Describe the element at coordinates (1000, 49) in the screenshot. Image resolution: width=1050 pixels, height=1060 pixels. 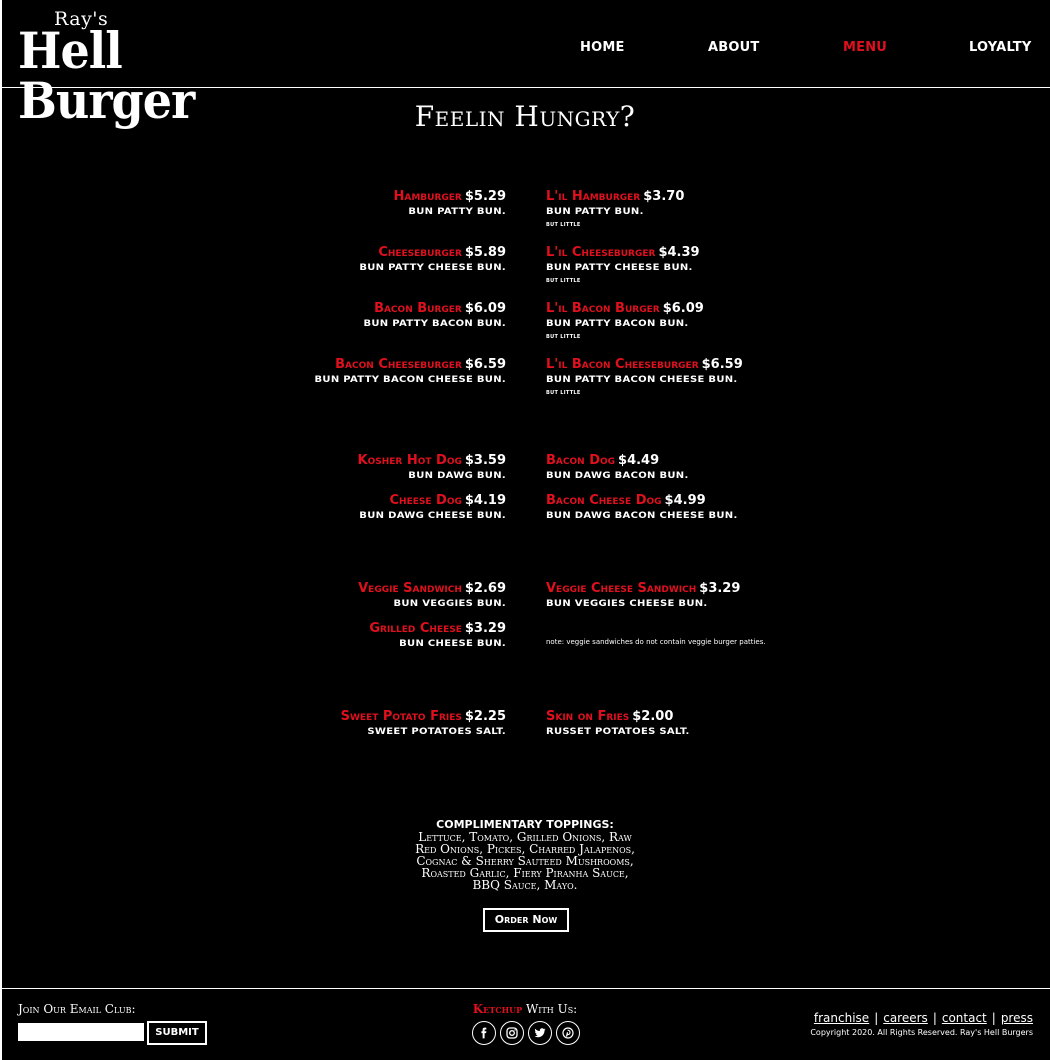
I see `nav-loyalty: LOYALTY` at that location.